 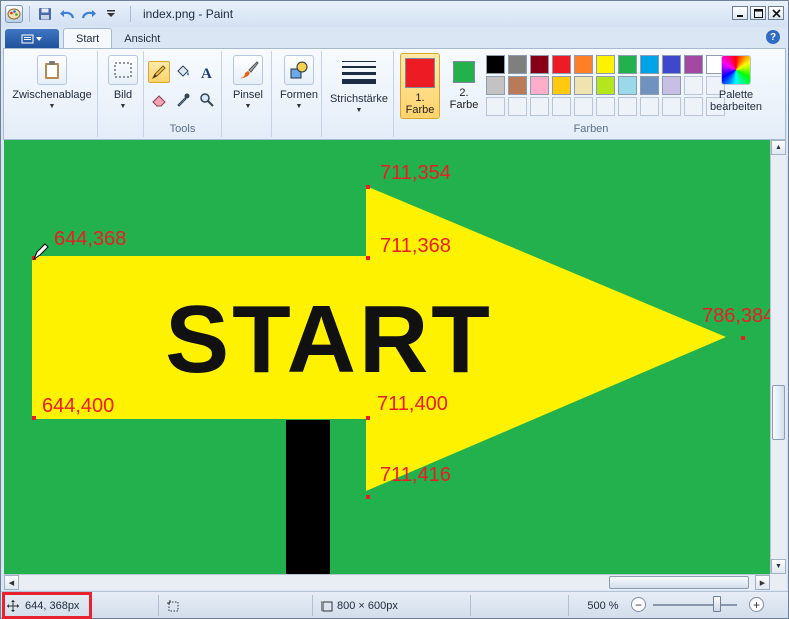 What do you see at coordinates (638, 604) in the screenshot?
I see `zoom-out-button: −` at bounding box center [638, 604].